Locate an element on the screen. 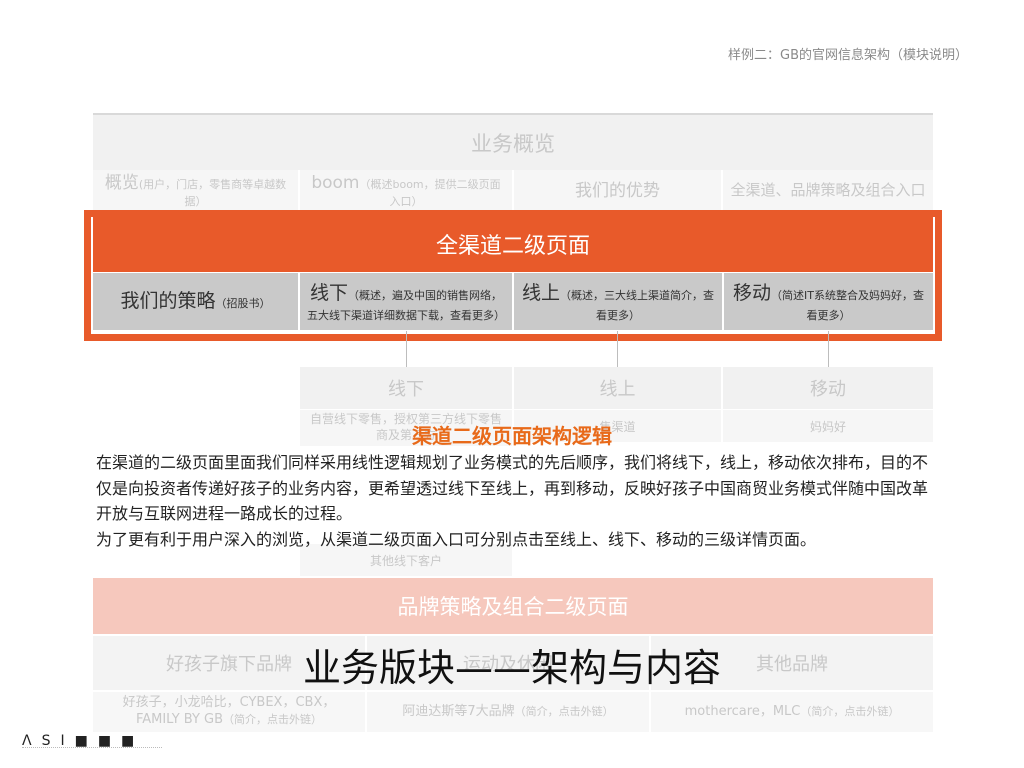 The image size is (1024, 768). logic-title: 渠道二级页面架构逻辑 is located at coordinates (512, 436).